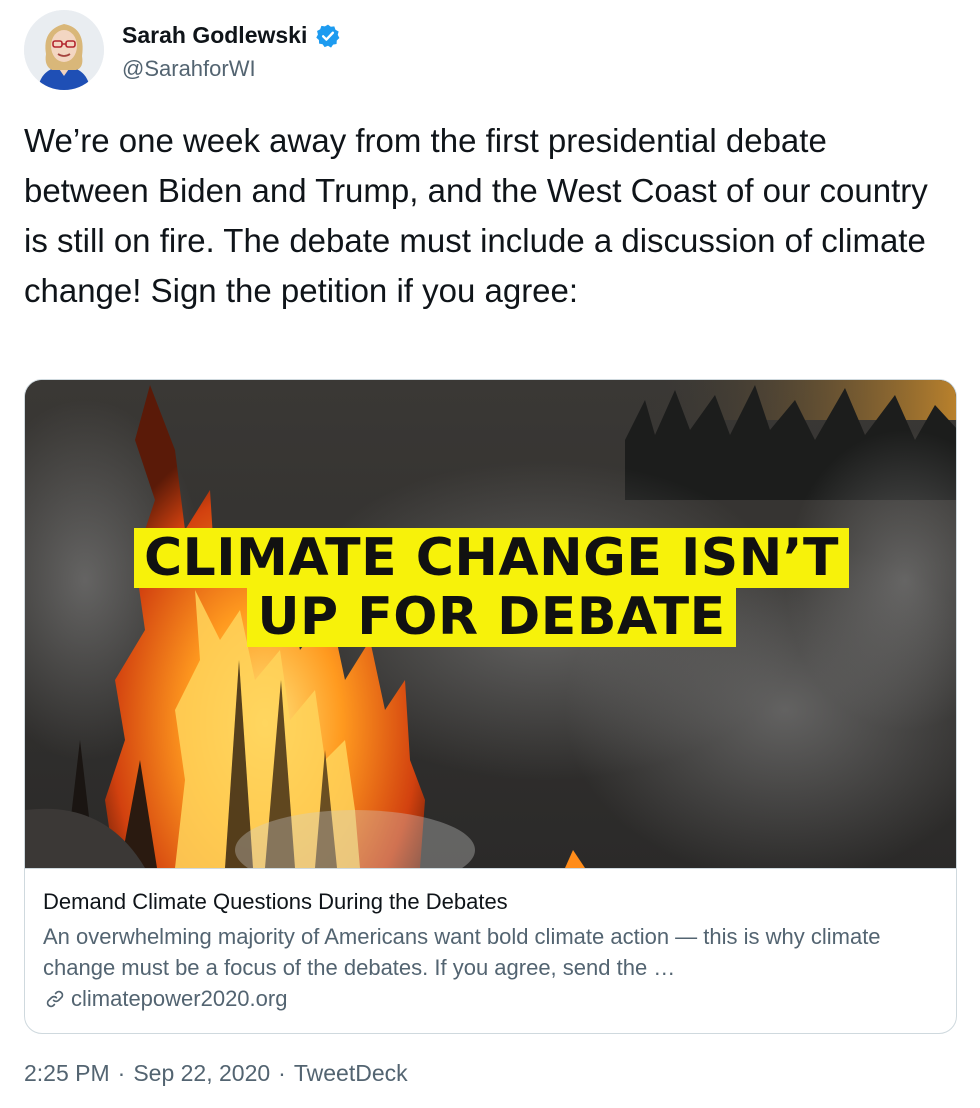  I want to click on name-row: Sarah Godlewski, so click(231, 35).